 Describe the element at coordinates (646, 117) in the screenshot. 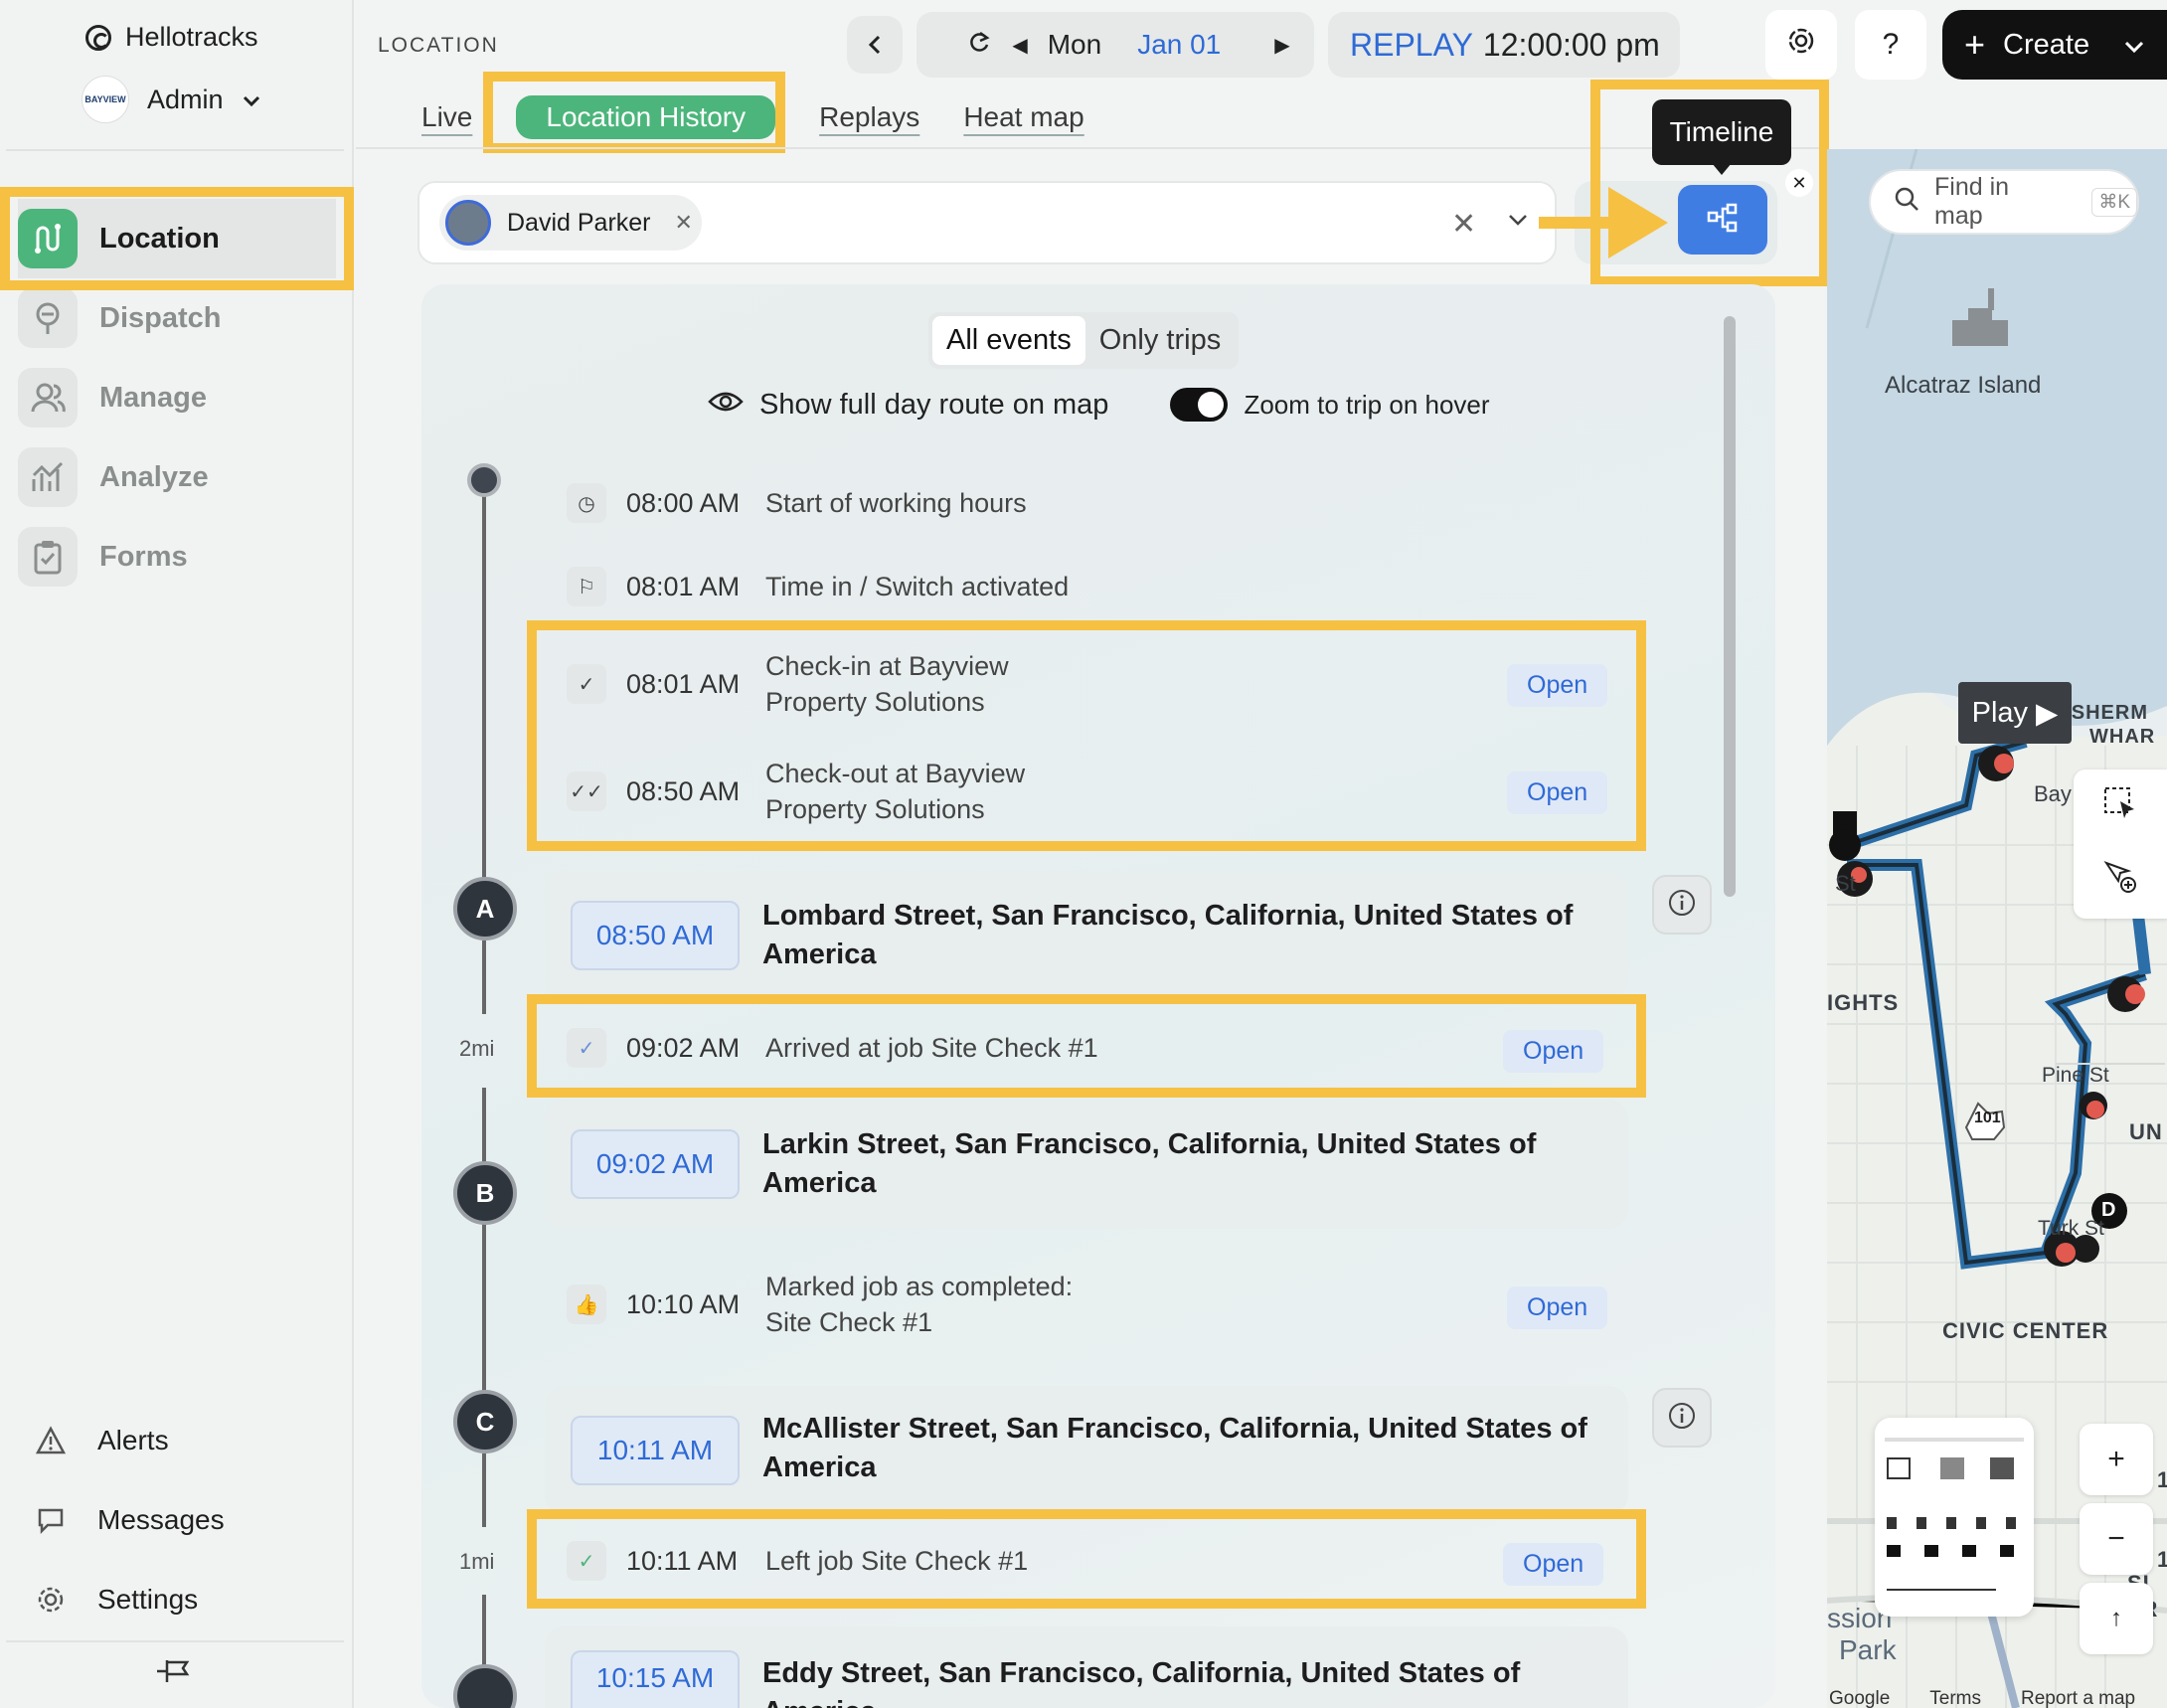

I see `tab-location-history: Location History` at that location.